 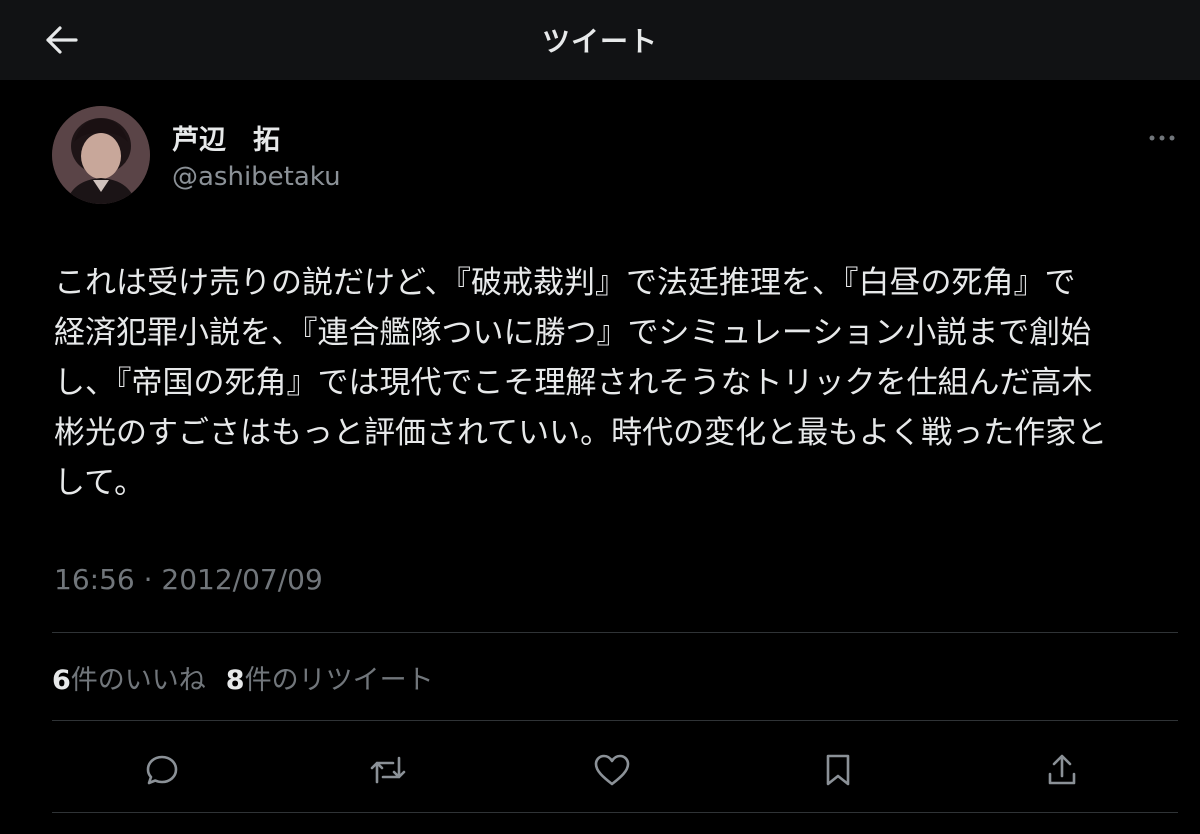 I want to click on bookmark-icon, so click(x=838, y=770).